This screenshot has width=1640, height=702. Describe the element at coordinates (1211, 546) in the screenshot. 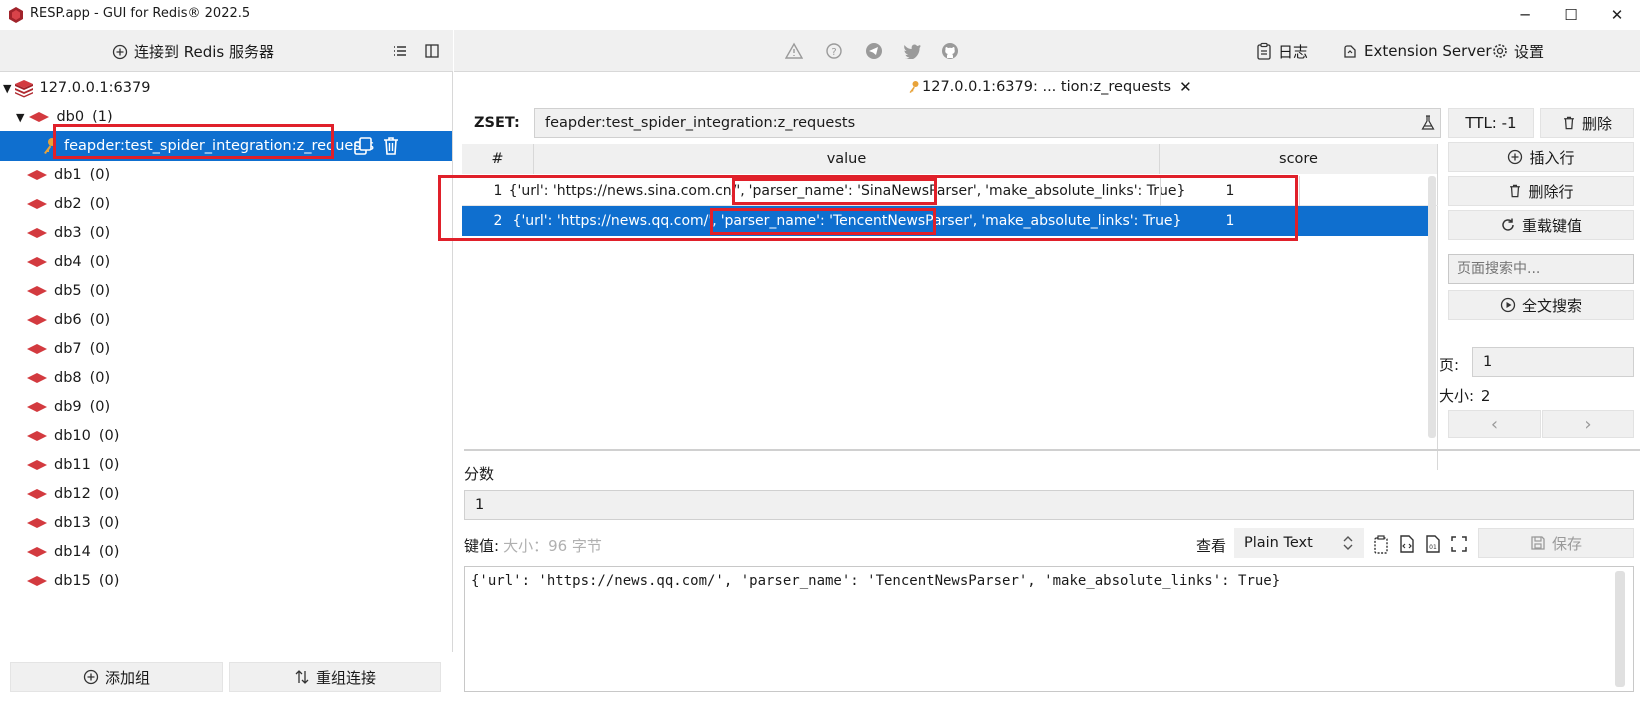

I see `view-label: 查看` at that location.